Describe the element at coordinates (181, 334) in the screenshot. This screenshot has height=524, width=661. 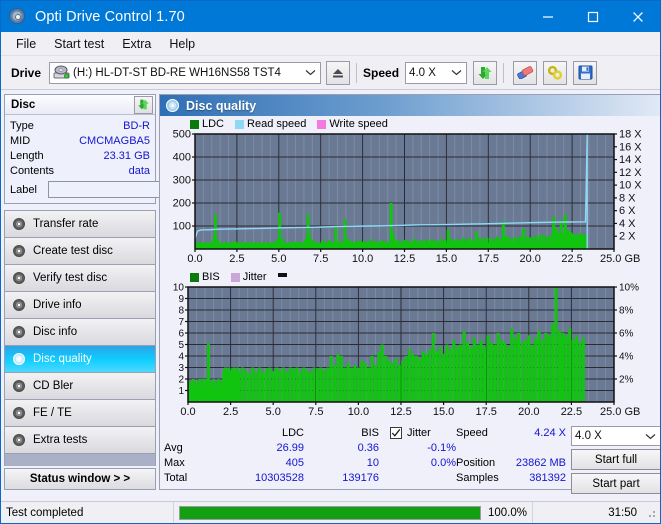
I see `svg-text: 6` at that location.